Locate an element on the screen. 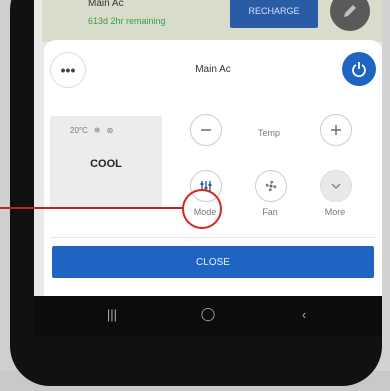 The width and height of the screenshot is (390, 391). plus-icon is located at coordinates (336, 130).